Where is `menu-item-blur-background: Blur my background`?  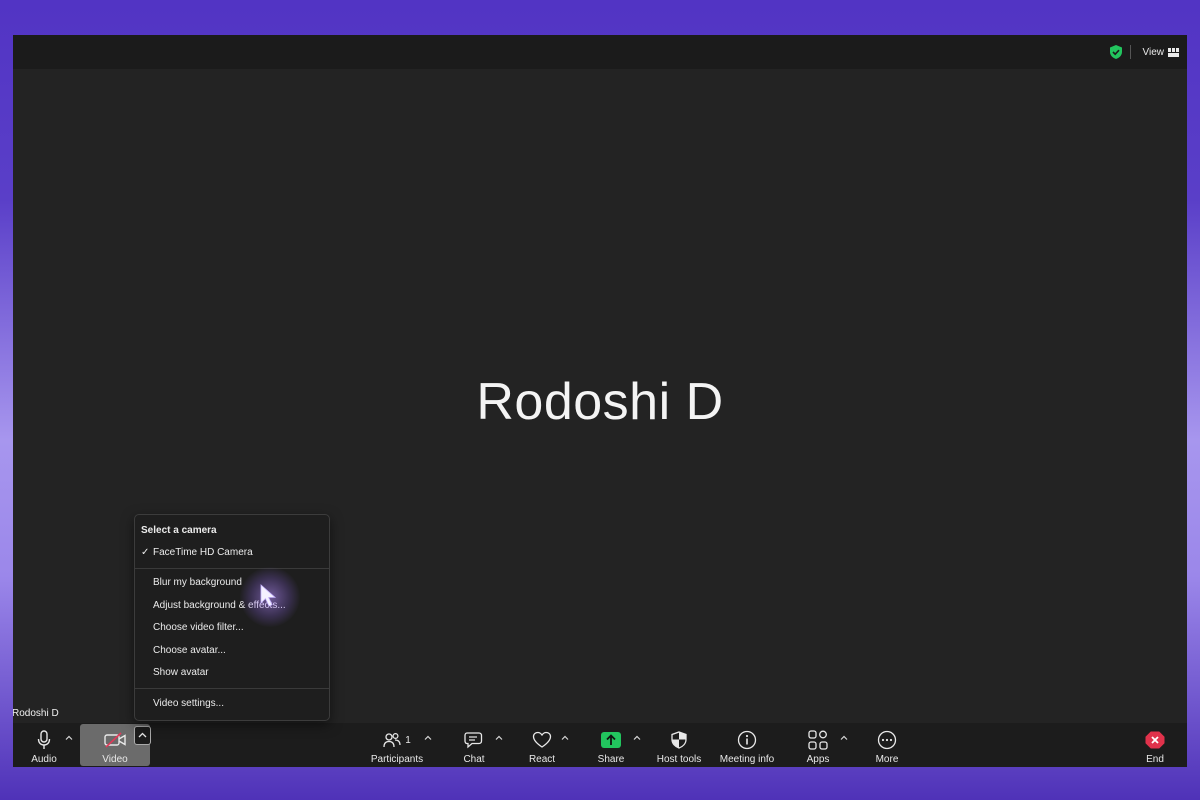
menu-item-blur-background: Blur my background is located at coordinates (197, 582).